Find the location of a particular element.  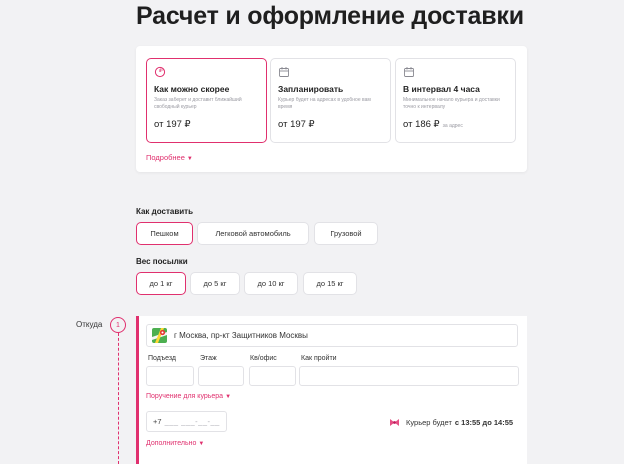

apartment-field is located at coordinates (272, 376).